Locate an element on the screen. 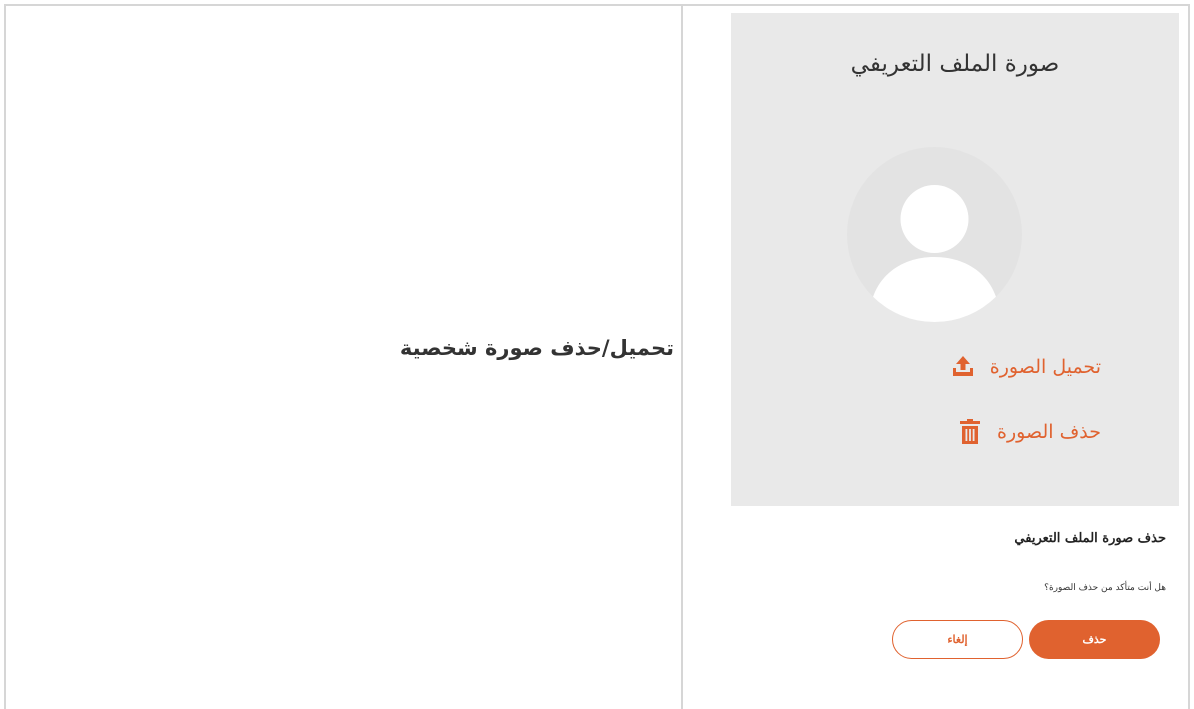 The width and height of the screenshot is (1194, 709). trash-icon is located at coordinates (970, 432).